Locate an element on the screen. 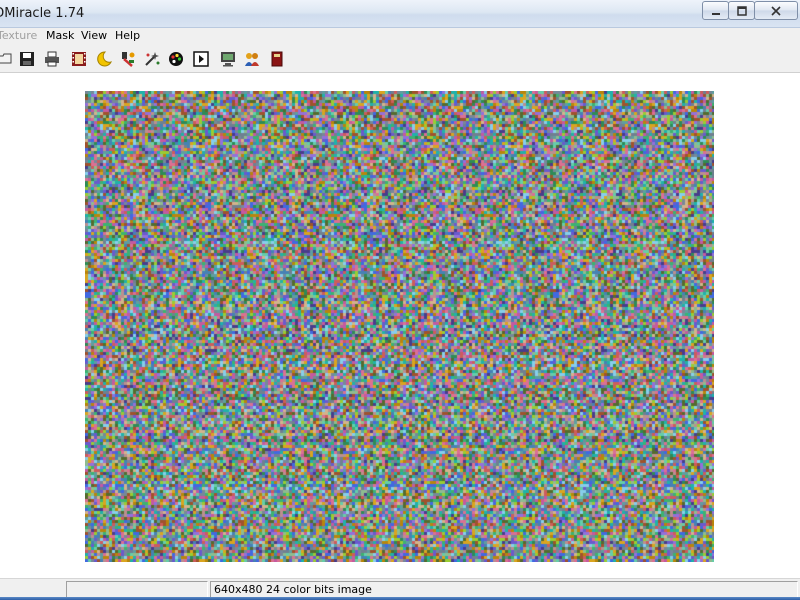  menu-bar: Texture Mask View Help is located at coordinates (400, 36).